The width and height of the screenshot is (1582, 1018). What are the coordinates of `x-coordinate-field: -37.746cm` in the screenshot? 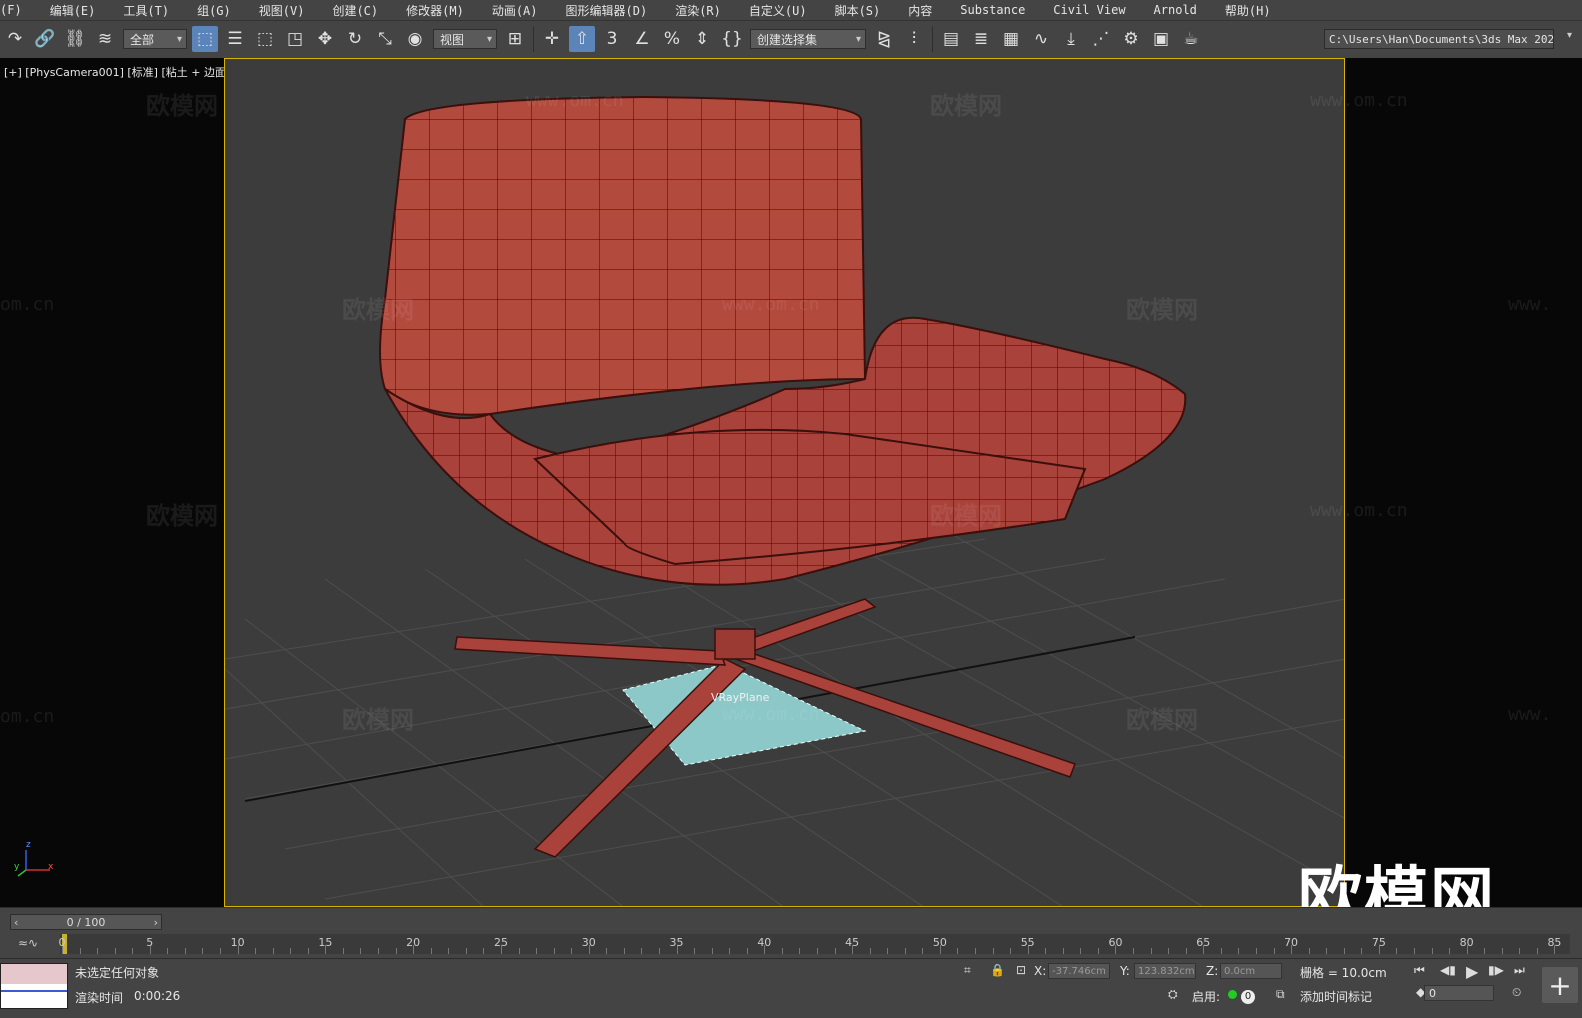 It's located at (1079, 971).